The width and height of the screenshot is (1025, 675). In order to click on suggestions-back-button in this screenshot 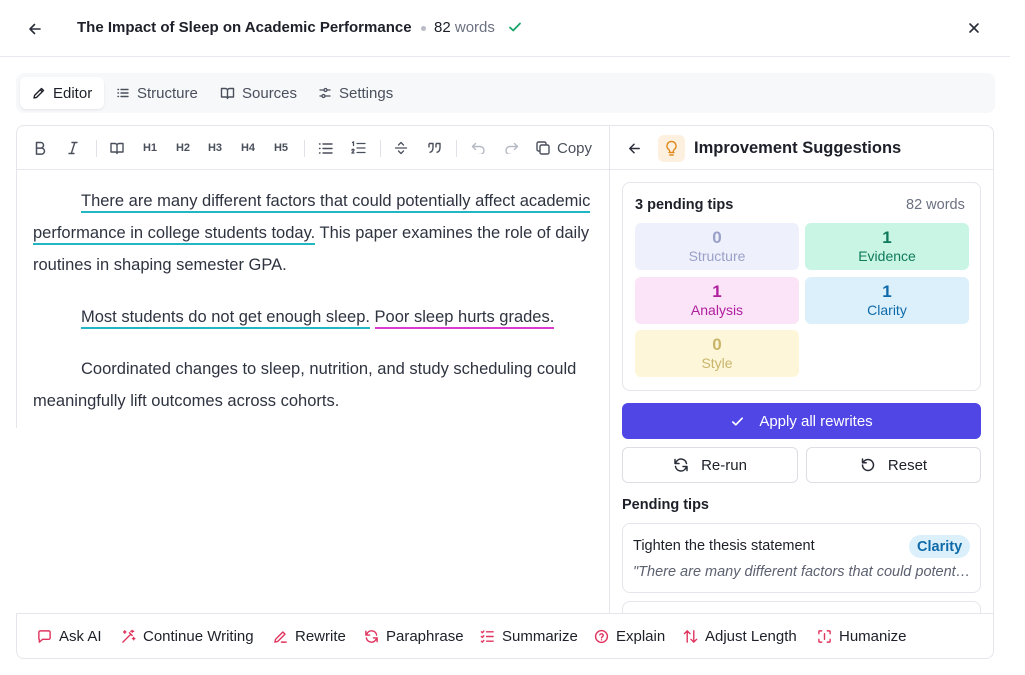, I will do `click(634, 148)`.